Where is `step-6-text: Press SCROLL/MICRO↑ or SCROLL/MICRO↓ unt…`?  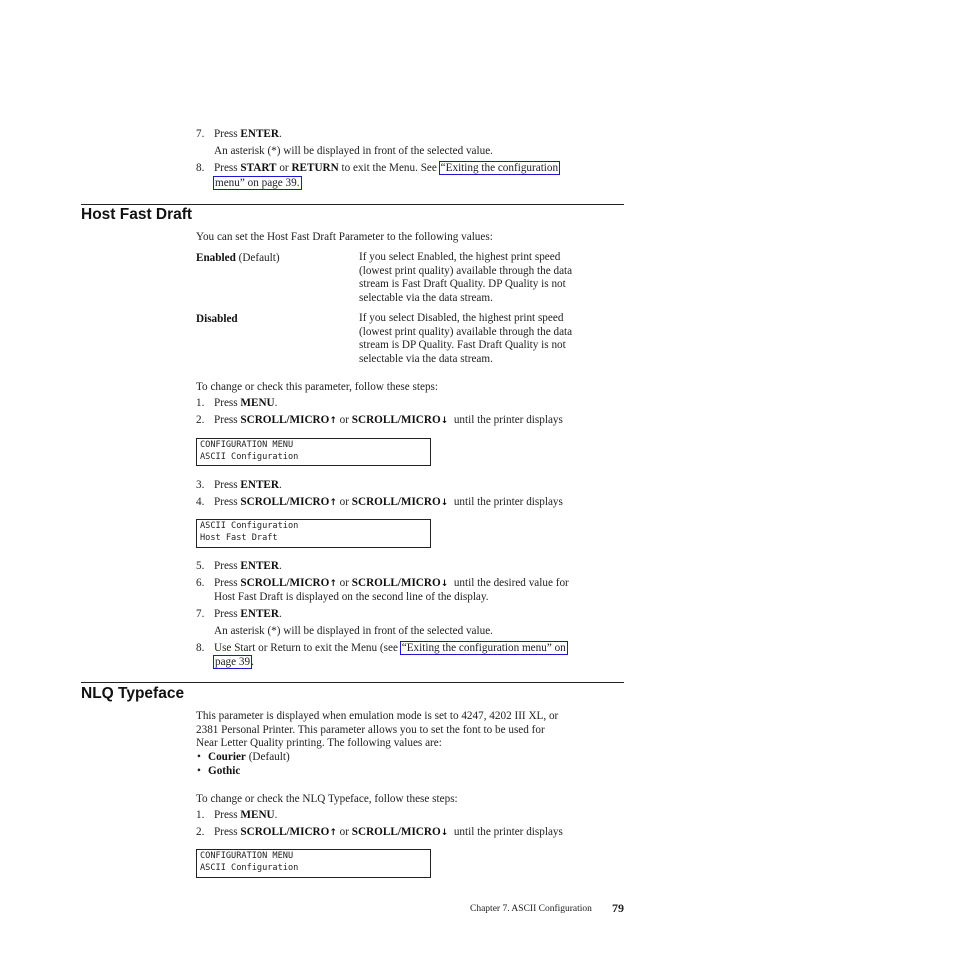 step-6-text: Press SCROLL/MICRO↑ or SCROLL/MICRO↓ unt… is located at coordinates (391, 583).